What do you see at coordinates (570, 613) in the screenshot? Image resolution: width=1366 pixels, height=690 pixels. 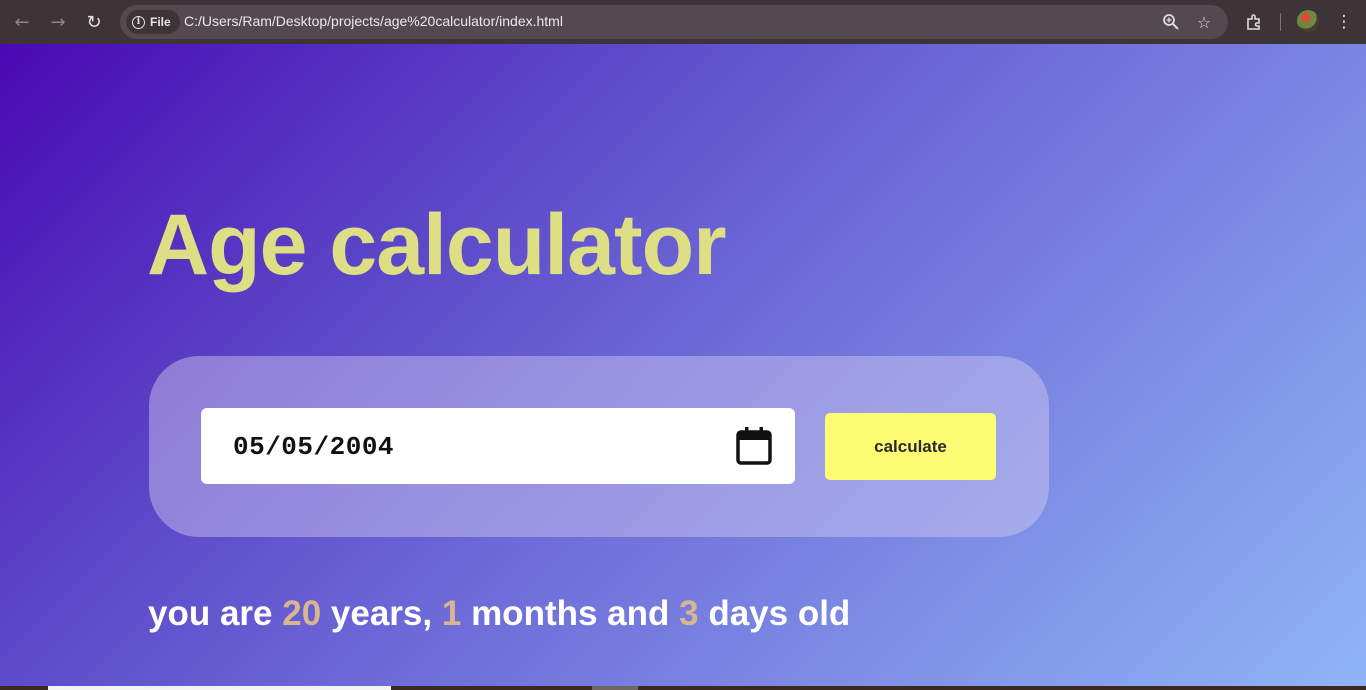 I see `result-months-label: months and` at bounding box center [570, 613].